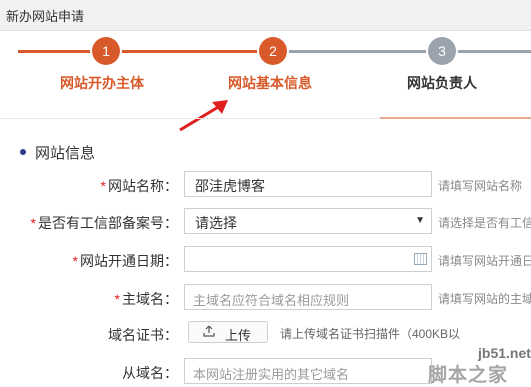 The image size is (531, 387). Describe the element at coordinates (455, 118) in the screenshot. I see `divider-accent` at that location.